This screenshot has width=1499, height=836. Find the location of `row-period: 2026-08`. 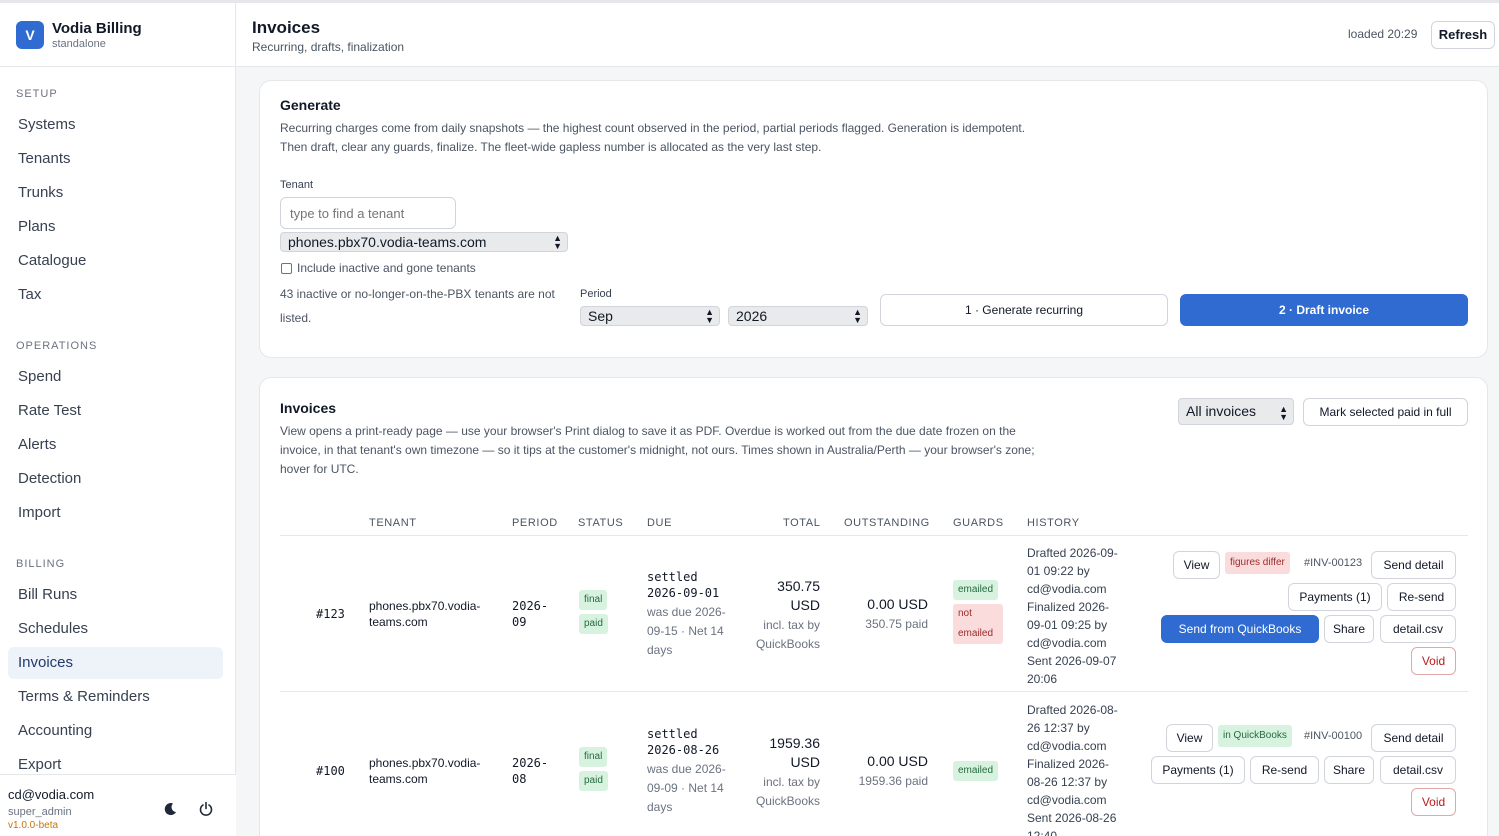

row-period: 2026-08 is located at coordinates (530, 771).